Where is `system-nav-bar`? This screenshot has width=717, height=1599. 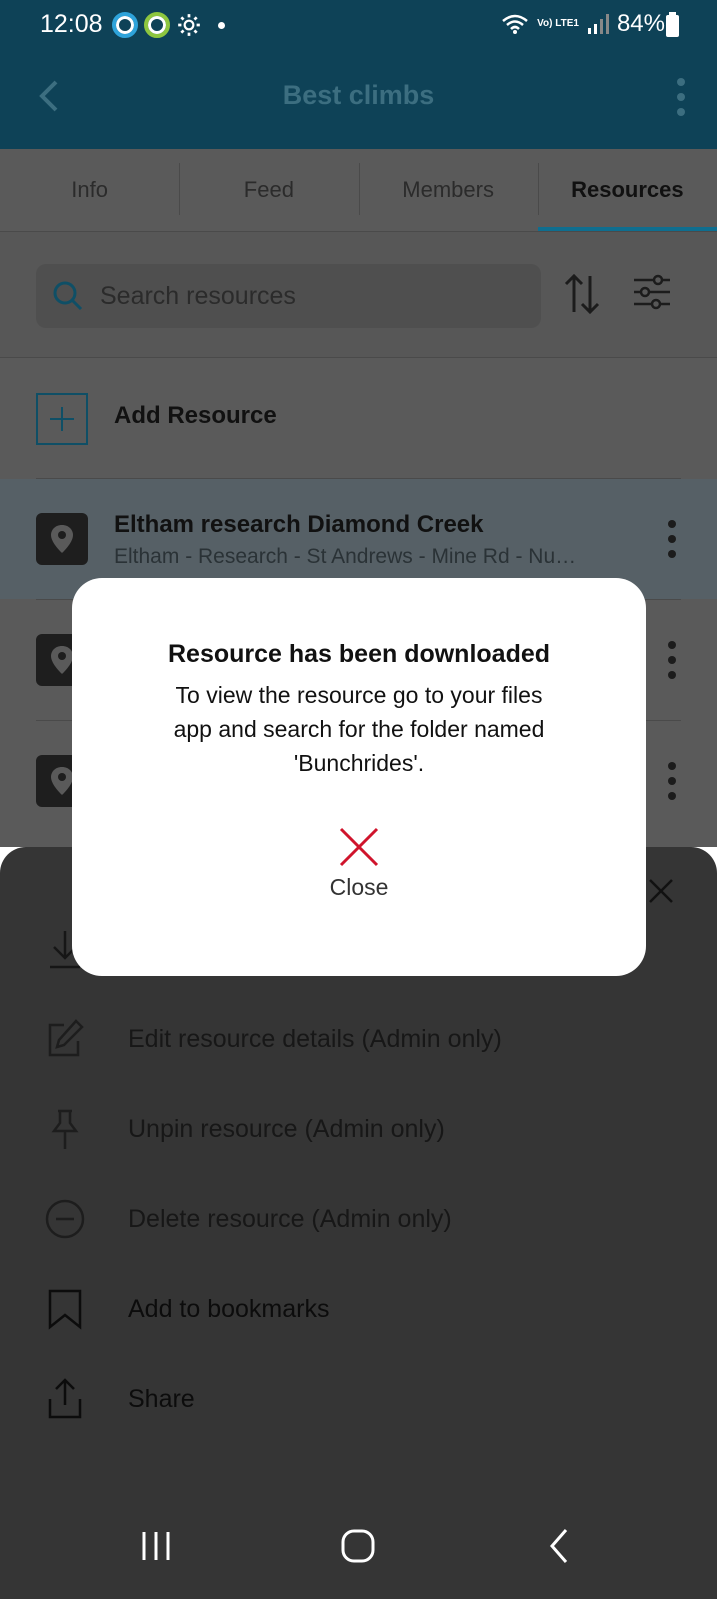
system-nav-bar is located at coordinates (358, 1549).